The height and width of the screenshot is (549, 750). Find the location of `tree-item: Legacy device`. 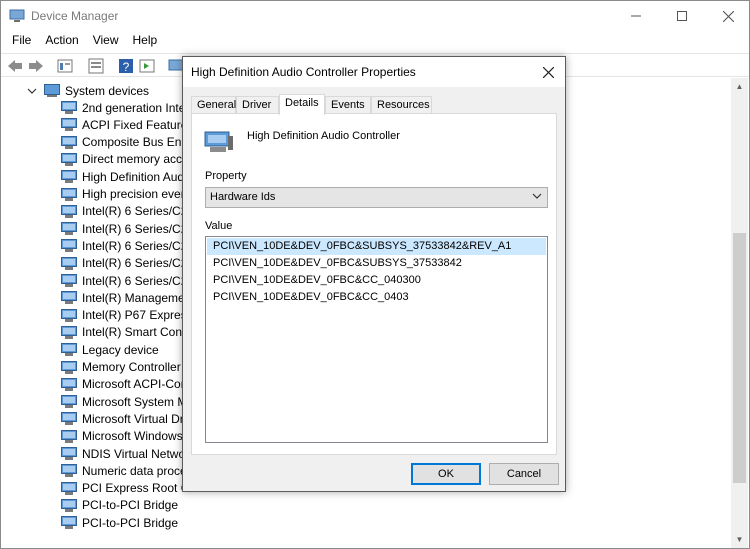

tree-item: Legacy device is located at coordinates (110, 349).